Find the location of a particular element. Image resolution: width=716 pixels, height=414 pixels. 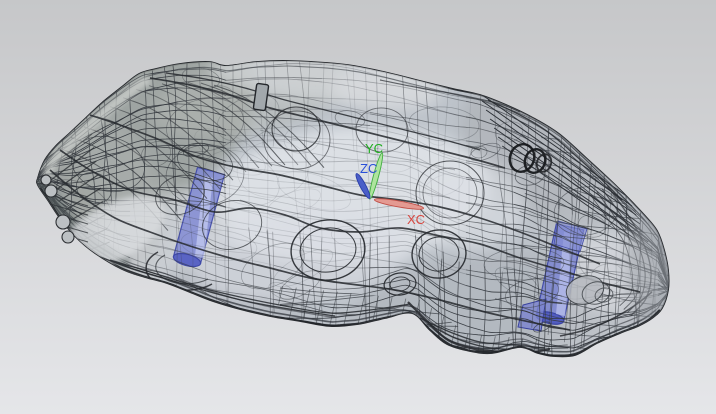

svg-text: ZC is located at coordinates (368, 168).